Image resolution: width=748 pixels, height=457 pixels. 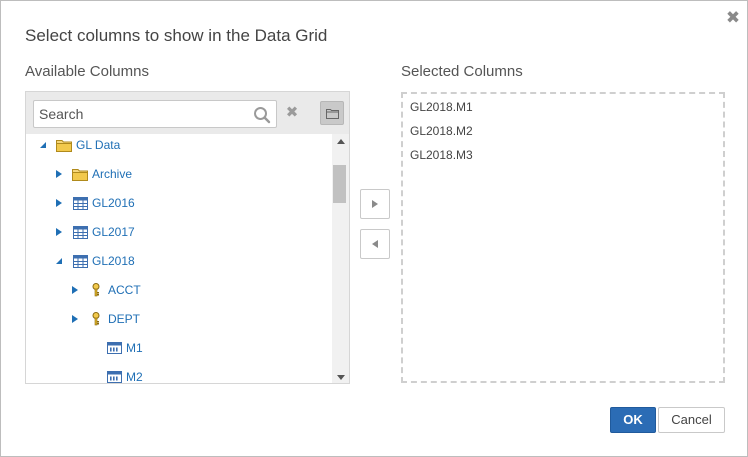 I want to click on search-input, so click(x=141, y=114).